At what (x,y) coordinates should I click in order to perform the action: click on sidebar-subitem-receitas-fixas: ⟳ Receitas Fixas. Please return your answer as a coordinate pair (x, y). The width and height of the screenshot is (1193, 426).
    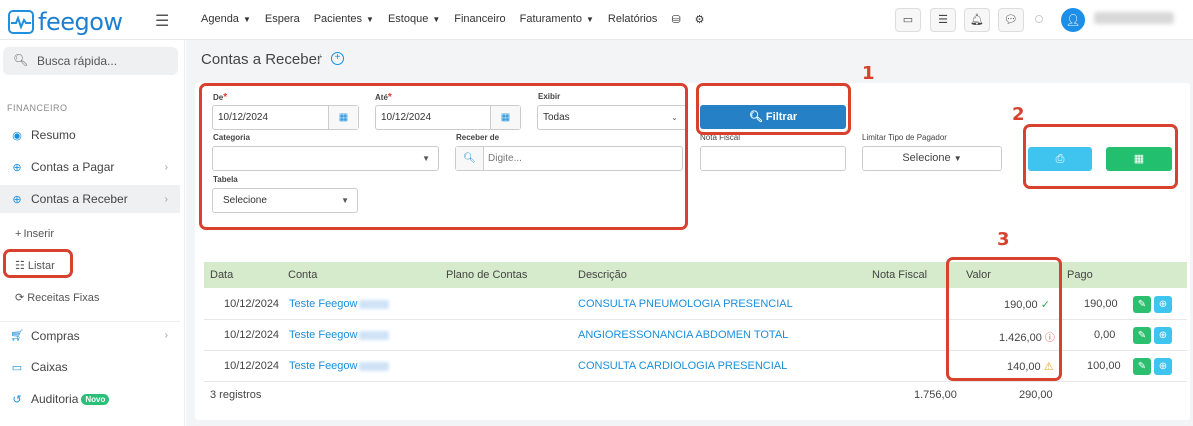
    Looking at the image, I should click on (57, 298).